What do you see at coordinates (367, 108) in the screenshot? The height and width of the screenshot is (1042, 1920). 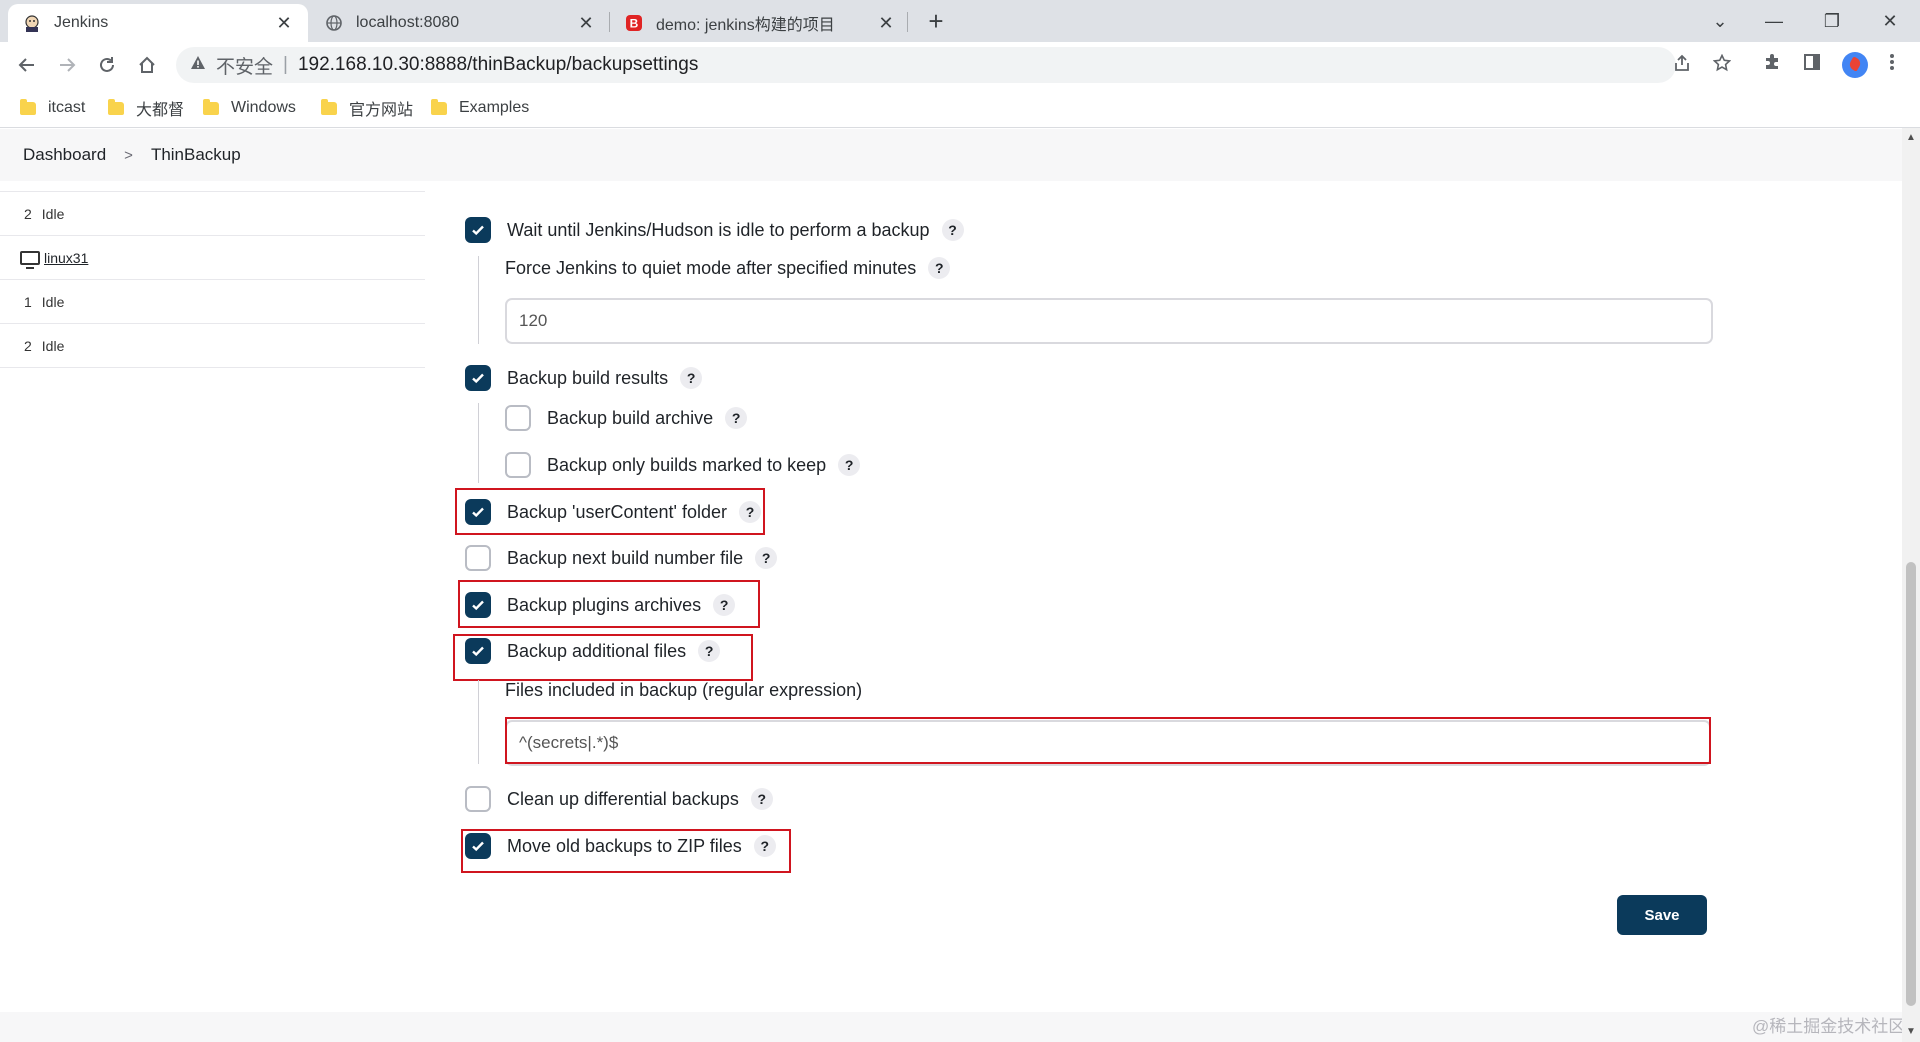 I see `bookmark-official-site: 官方网站` at bounding box center [367, 108].